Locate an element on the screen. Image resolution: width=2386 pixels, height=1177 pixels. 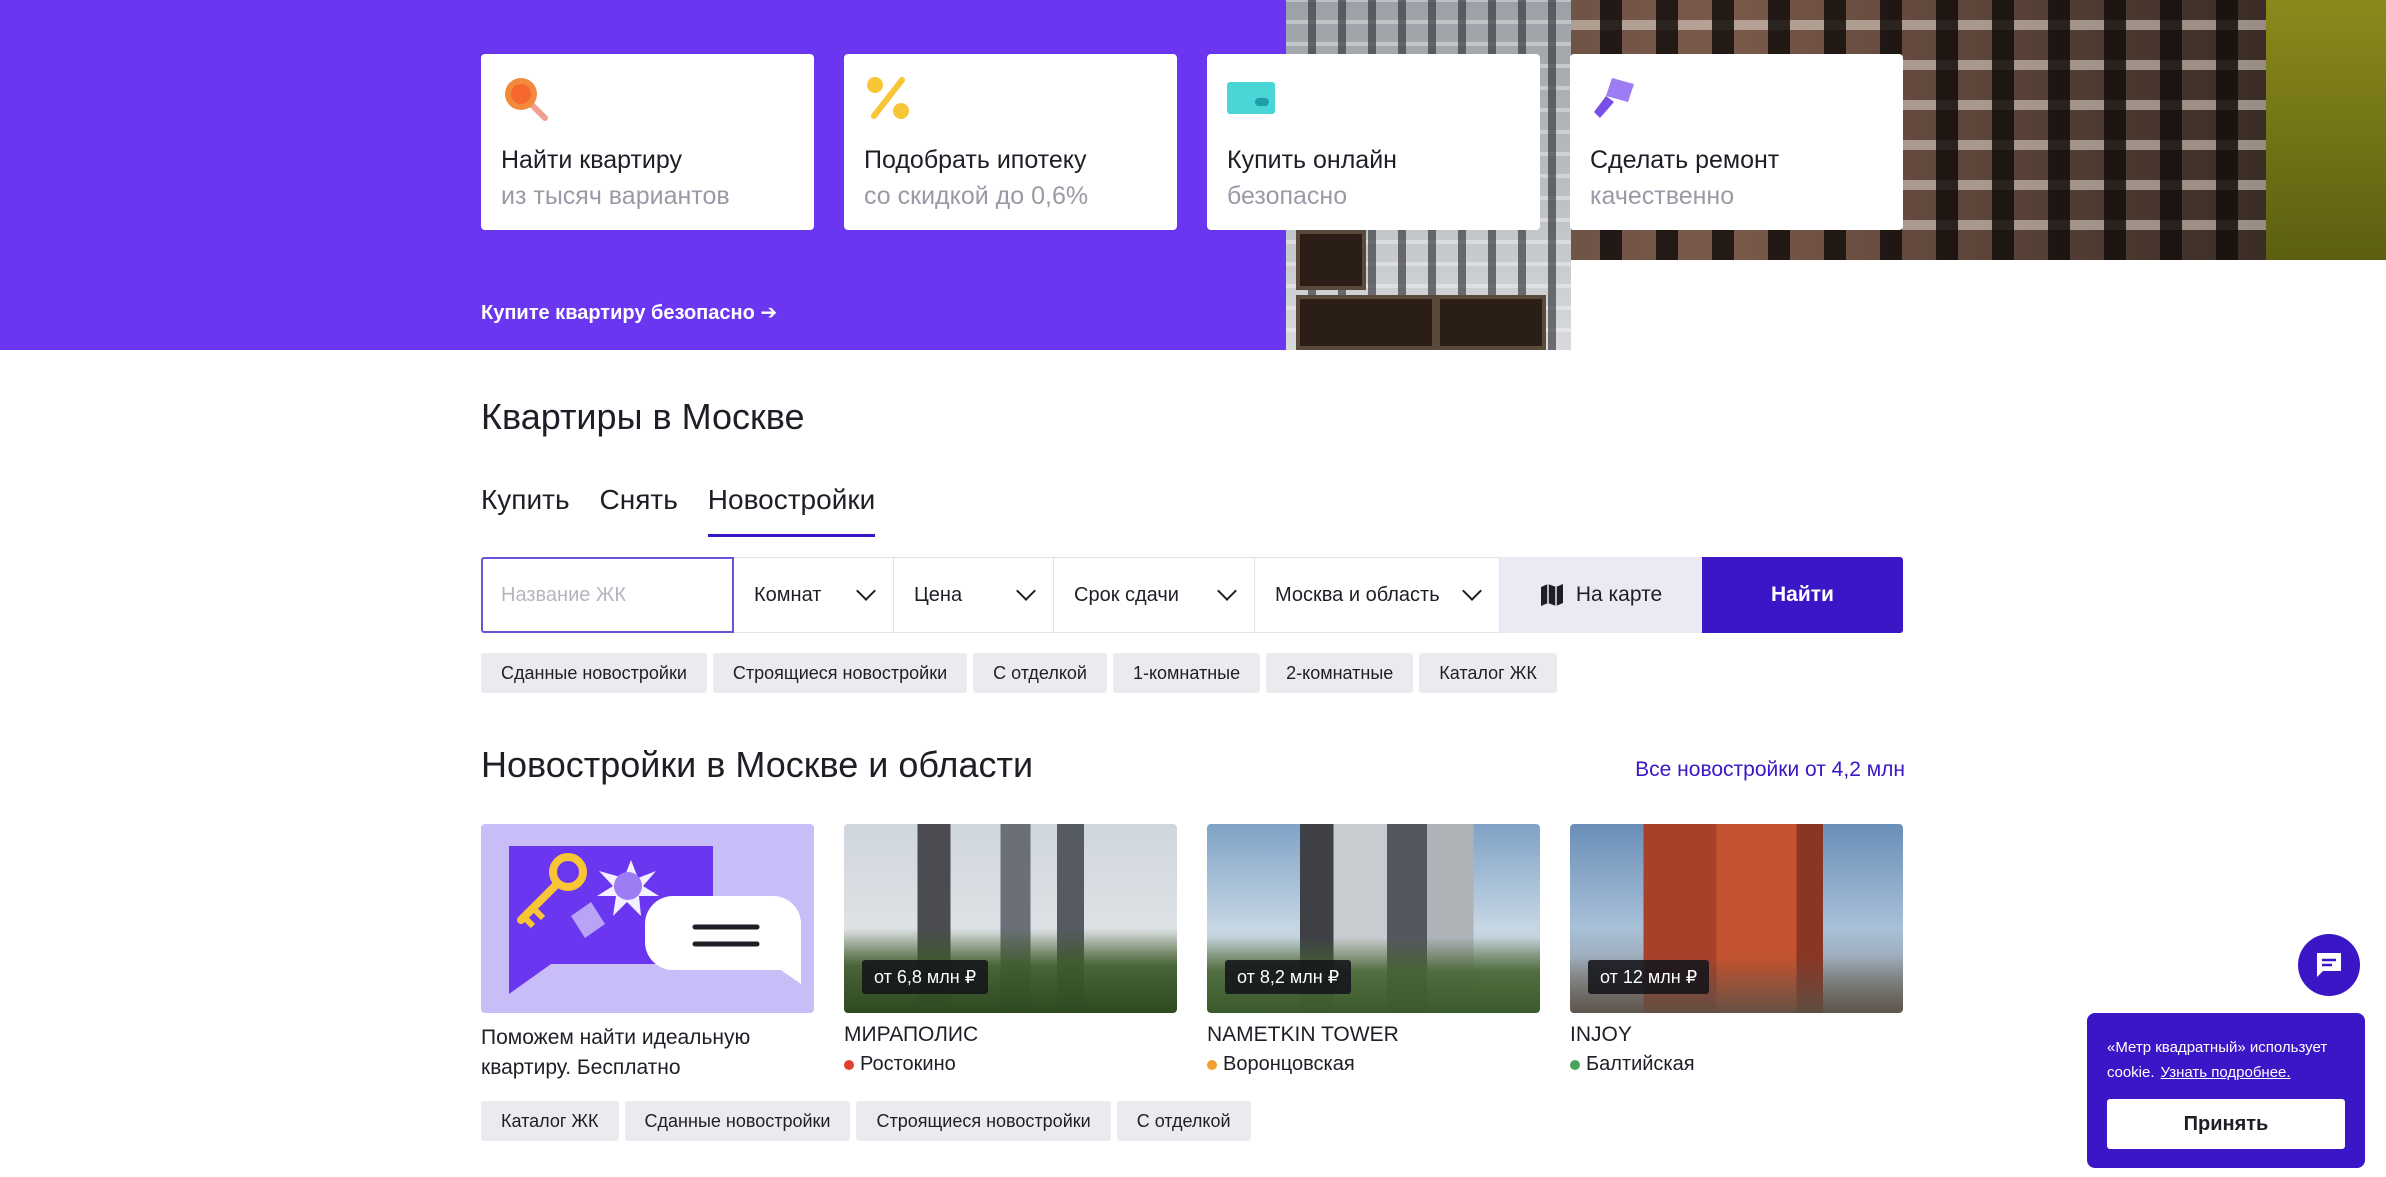
find-button: Найти is located at coordinates (1802, 595).